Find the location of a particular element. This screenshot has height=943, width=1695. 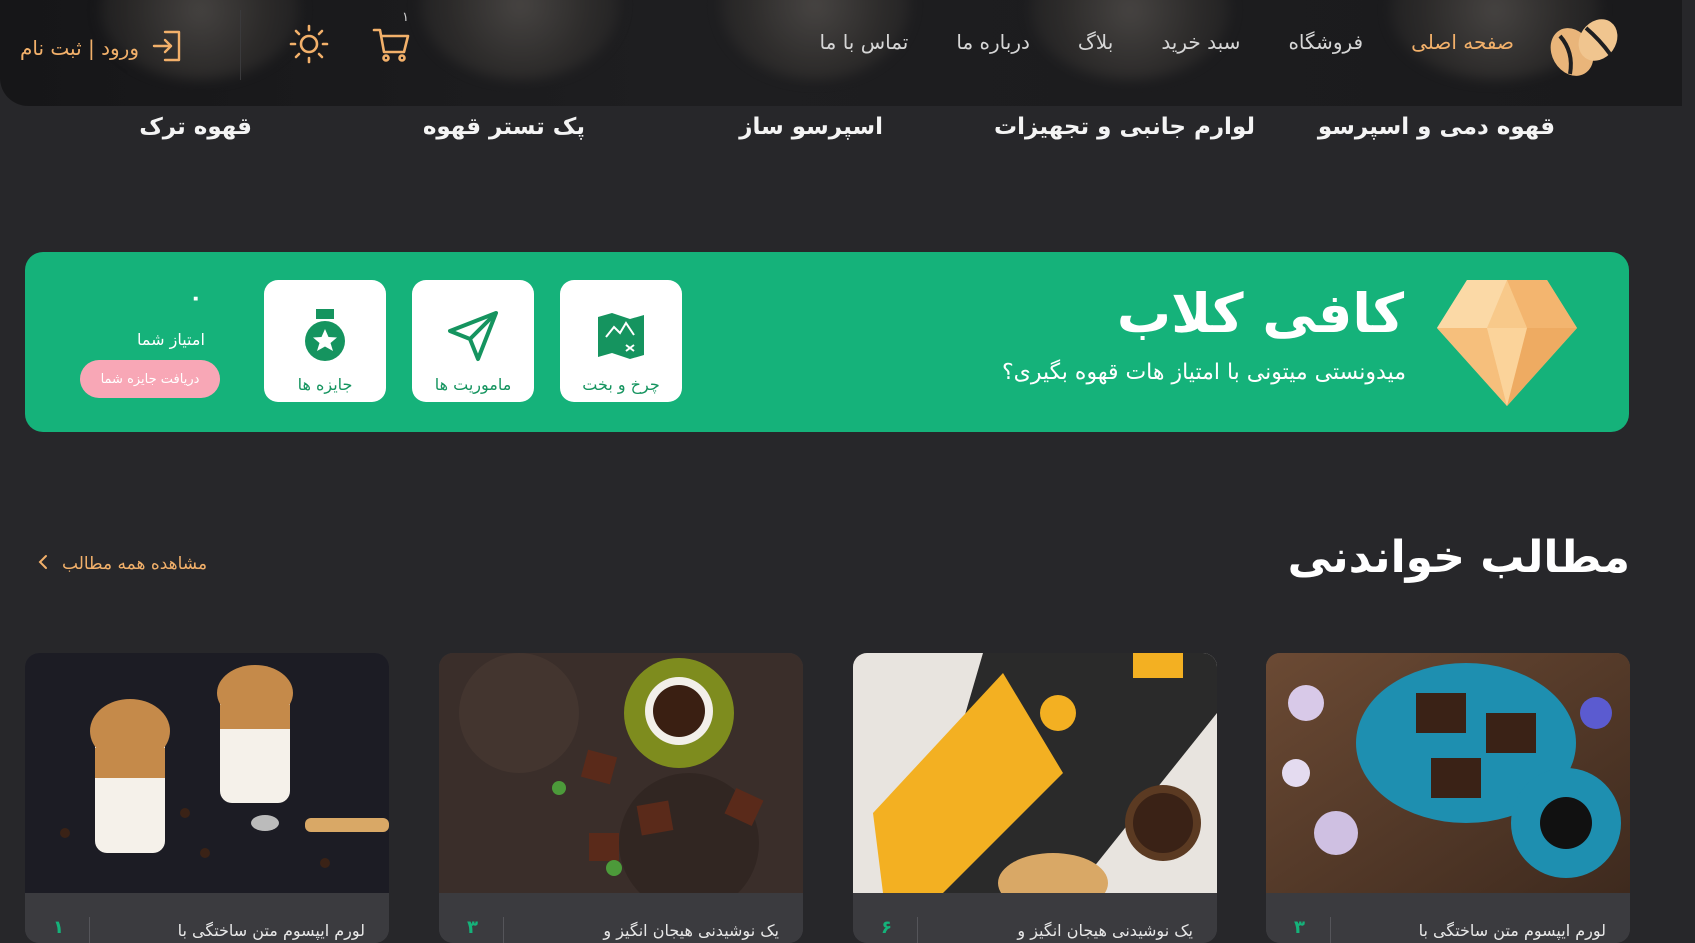

article-meta: ۳ لورم ایپسوم متن ساختگی با is located at coordinates (1448, 918).